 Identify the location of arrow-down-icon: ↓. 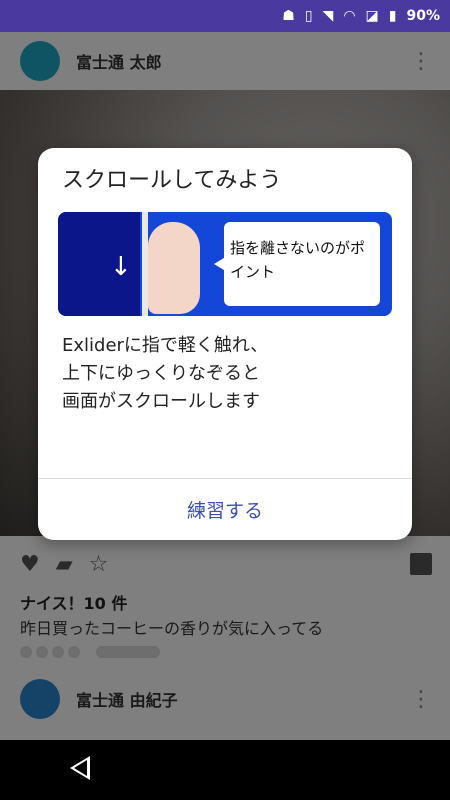
(121, 267).